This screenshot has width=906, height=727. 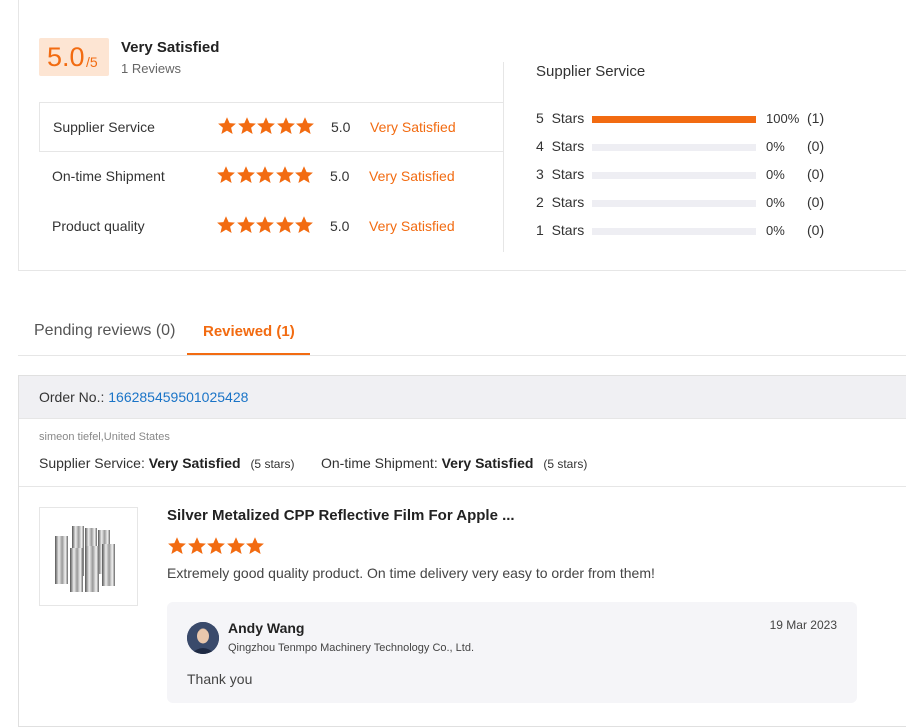 What do you see at coordinates (560, 202) in the screenshot?
I see `distribution-label: 2 Stars` at bounding box center [560, 202].